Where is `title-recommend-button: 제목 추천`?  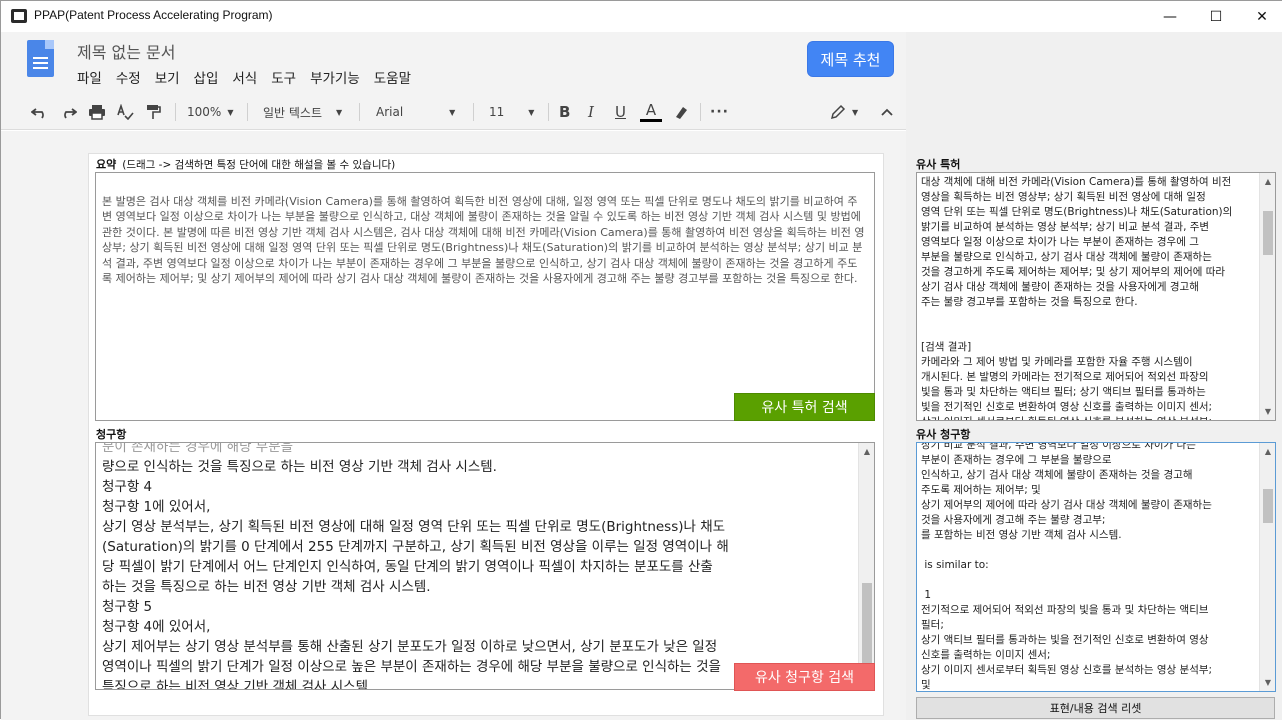 title-recommend-button: 제목 추천 is located at coordinates (850, 59).